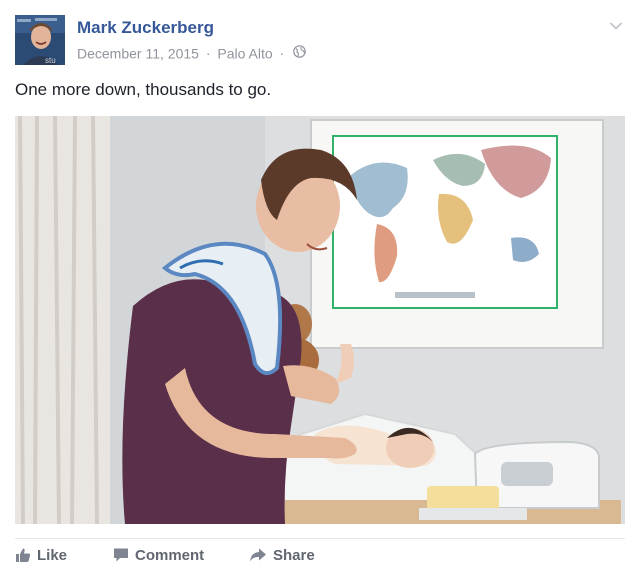  I want to click on post-meta: December 11, 2015 · Palo Alto ·, so click(191, 52).